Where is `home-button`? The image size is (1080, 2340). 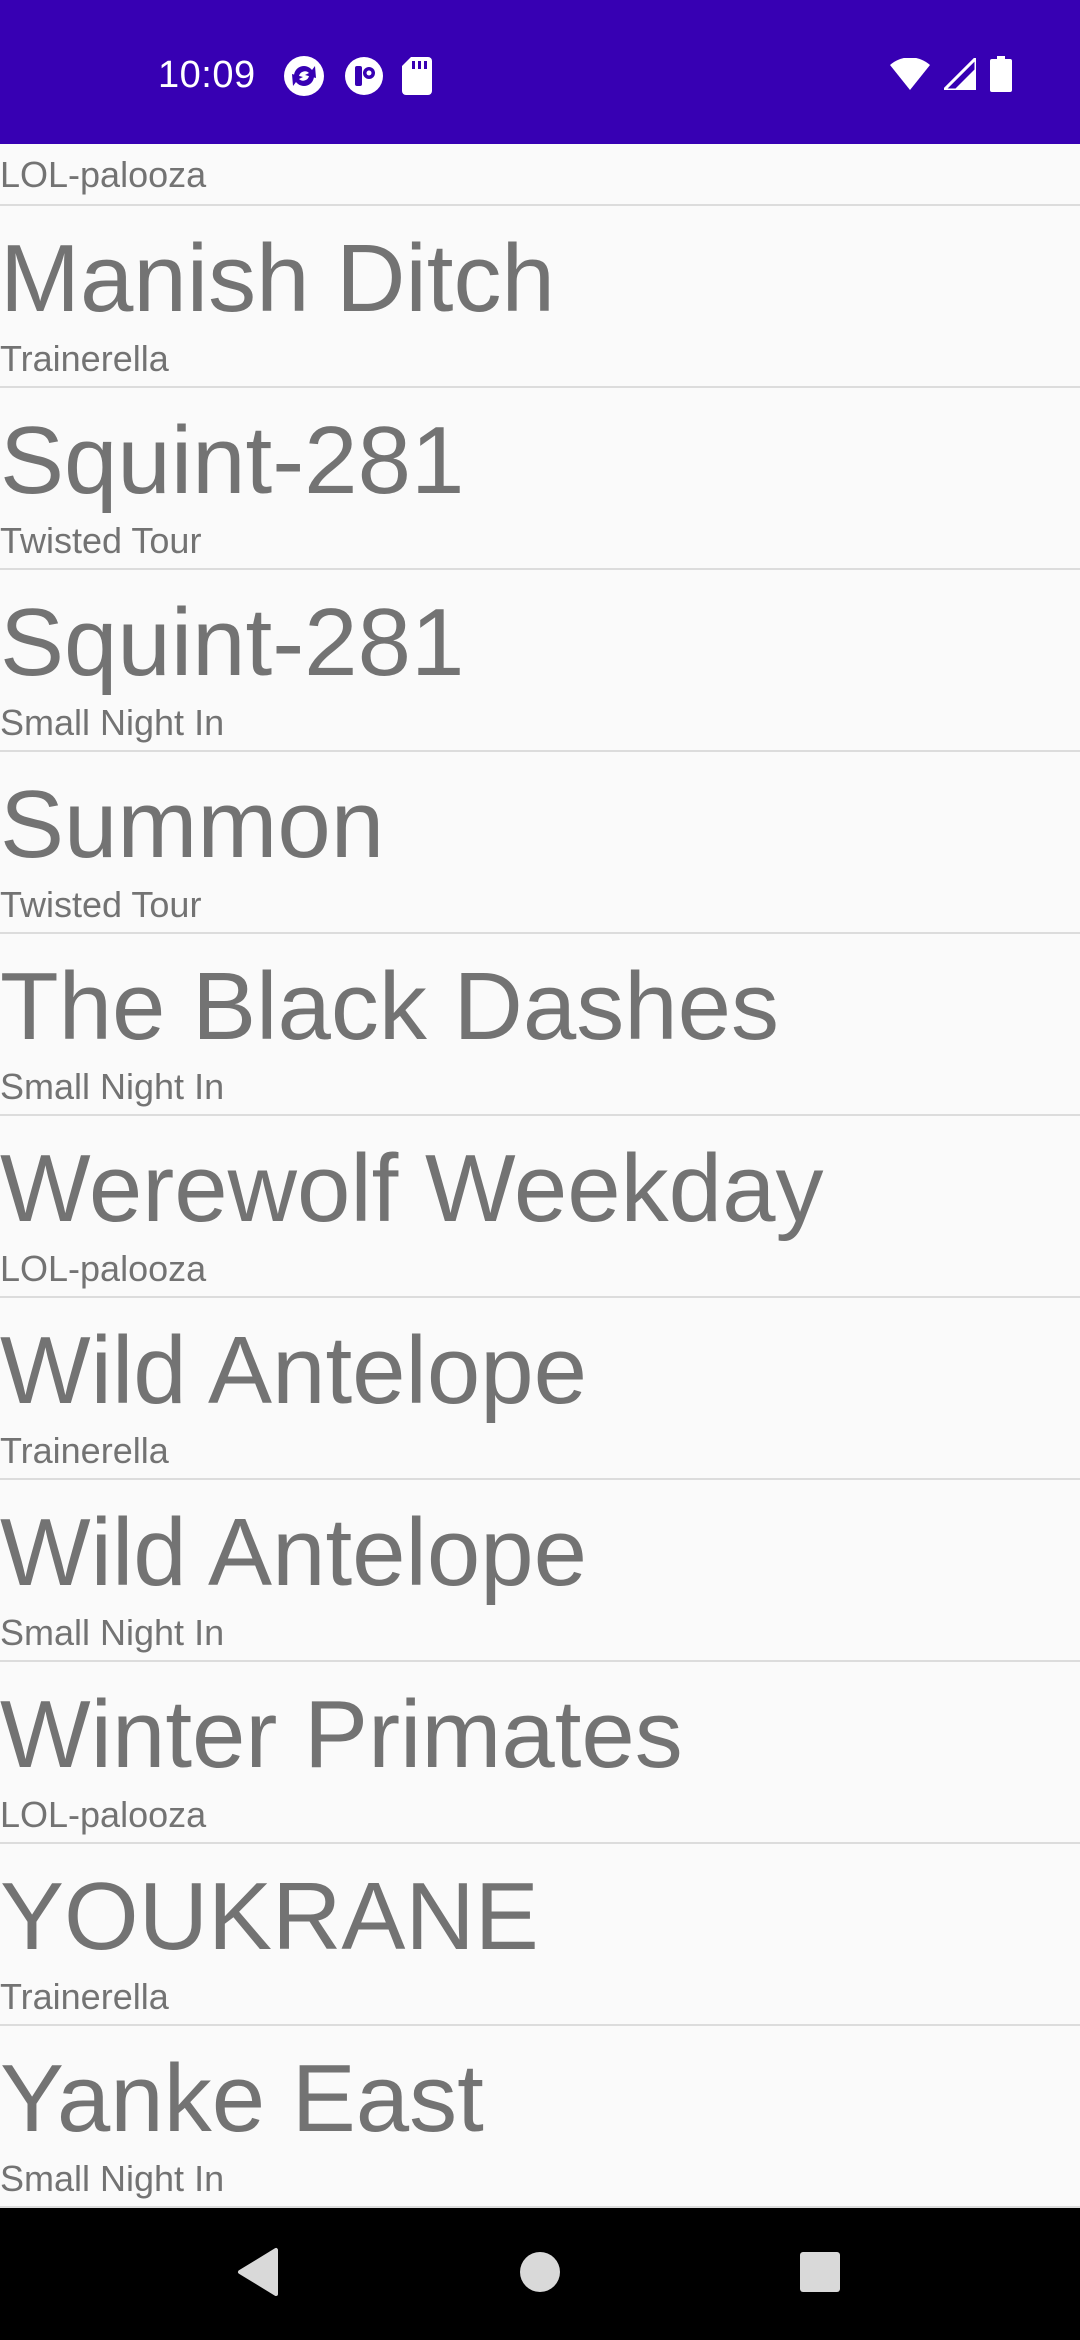 home-button is located at coordinates (540, 2274).